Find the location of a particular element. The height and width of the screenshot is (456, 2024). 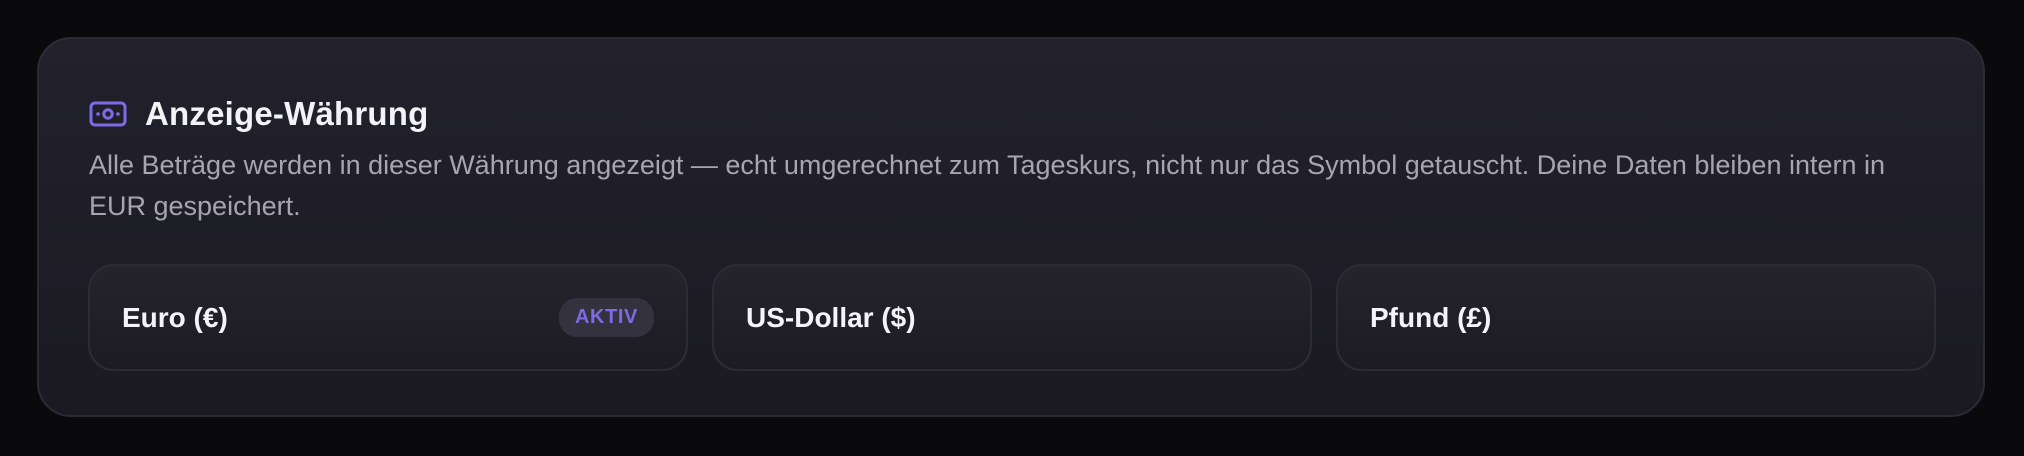

currency-option-label: US-Dollar ($) is located at coordinates (831, 317).